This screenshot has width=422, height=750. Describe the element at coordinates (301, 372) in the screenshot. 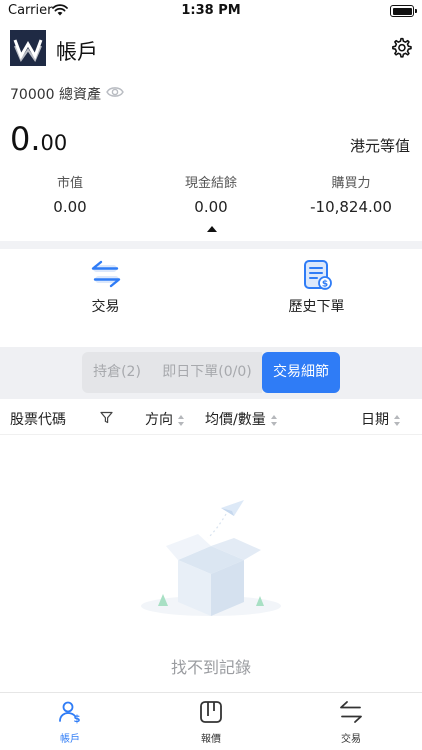

I see `tab-trade-details: 交易細節` at that location.